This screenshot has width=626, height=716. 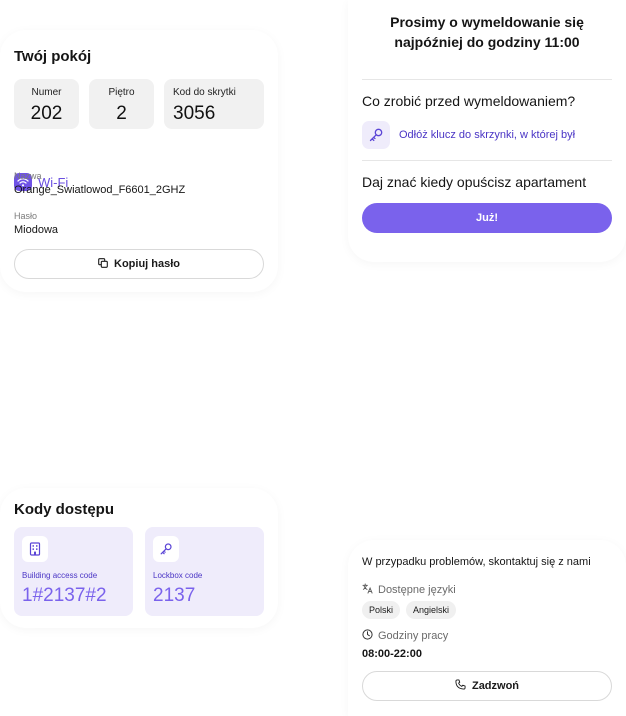 What do you see at coordinates (26, 216) in the screenshot?
I see `password-label: Hasło` at bounding box center [26, 216].